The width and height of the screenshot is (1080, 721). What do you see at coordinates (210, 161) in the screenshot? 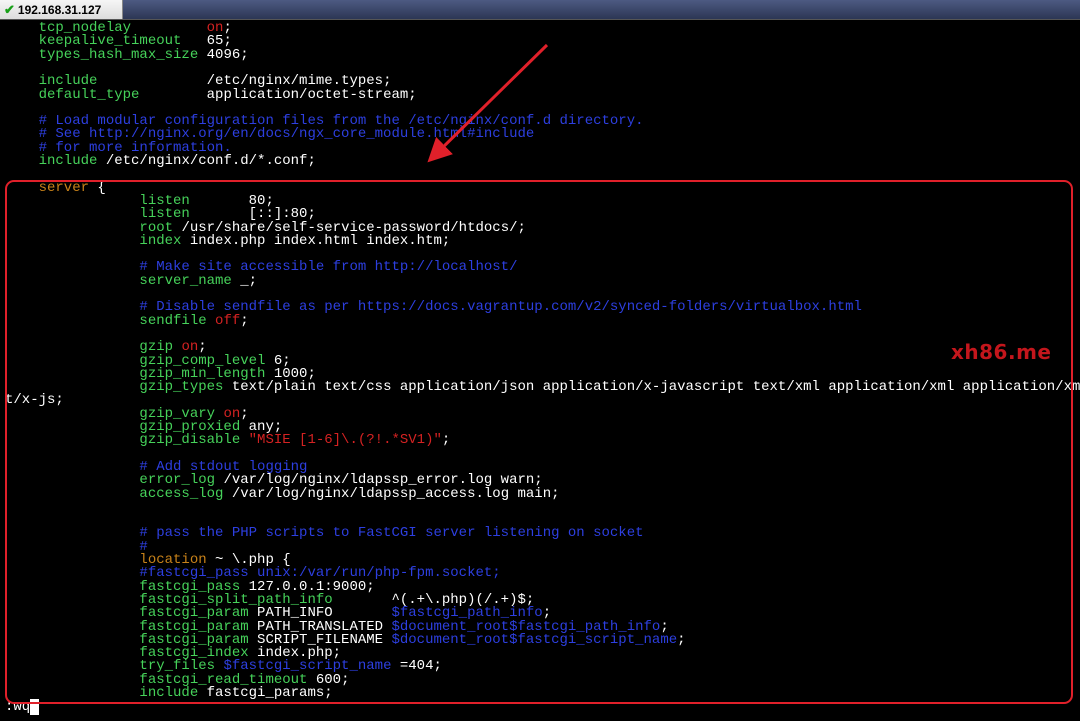
I see `code-token: /etc/nginx/conf.d/*.conf;` at bounding box center [210, 161].